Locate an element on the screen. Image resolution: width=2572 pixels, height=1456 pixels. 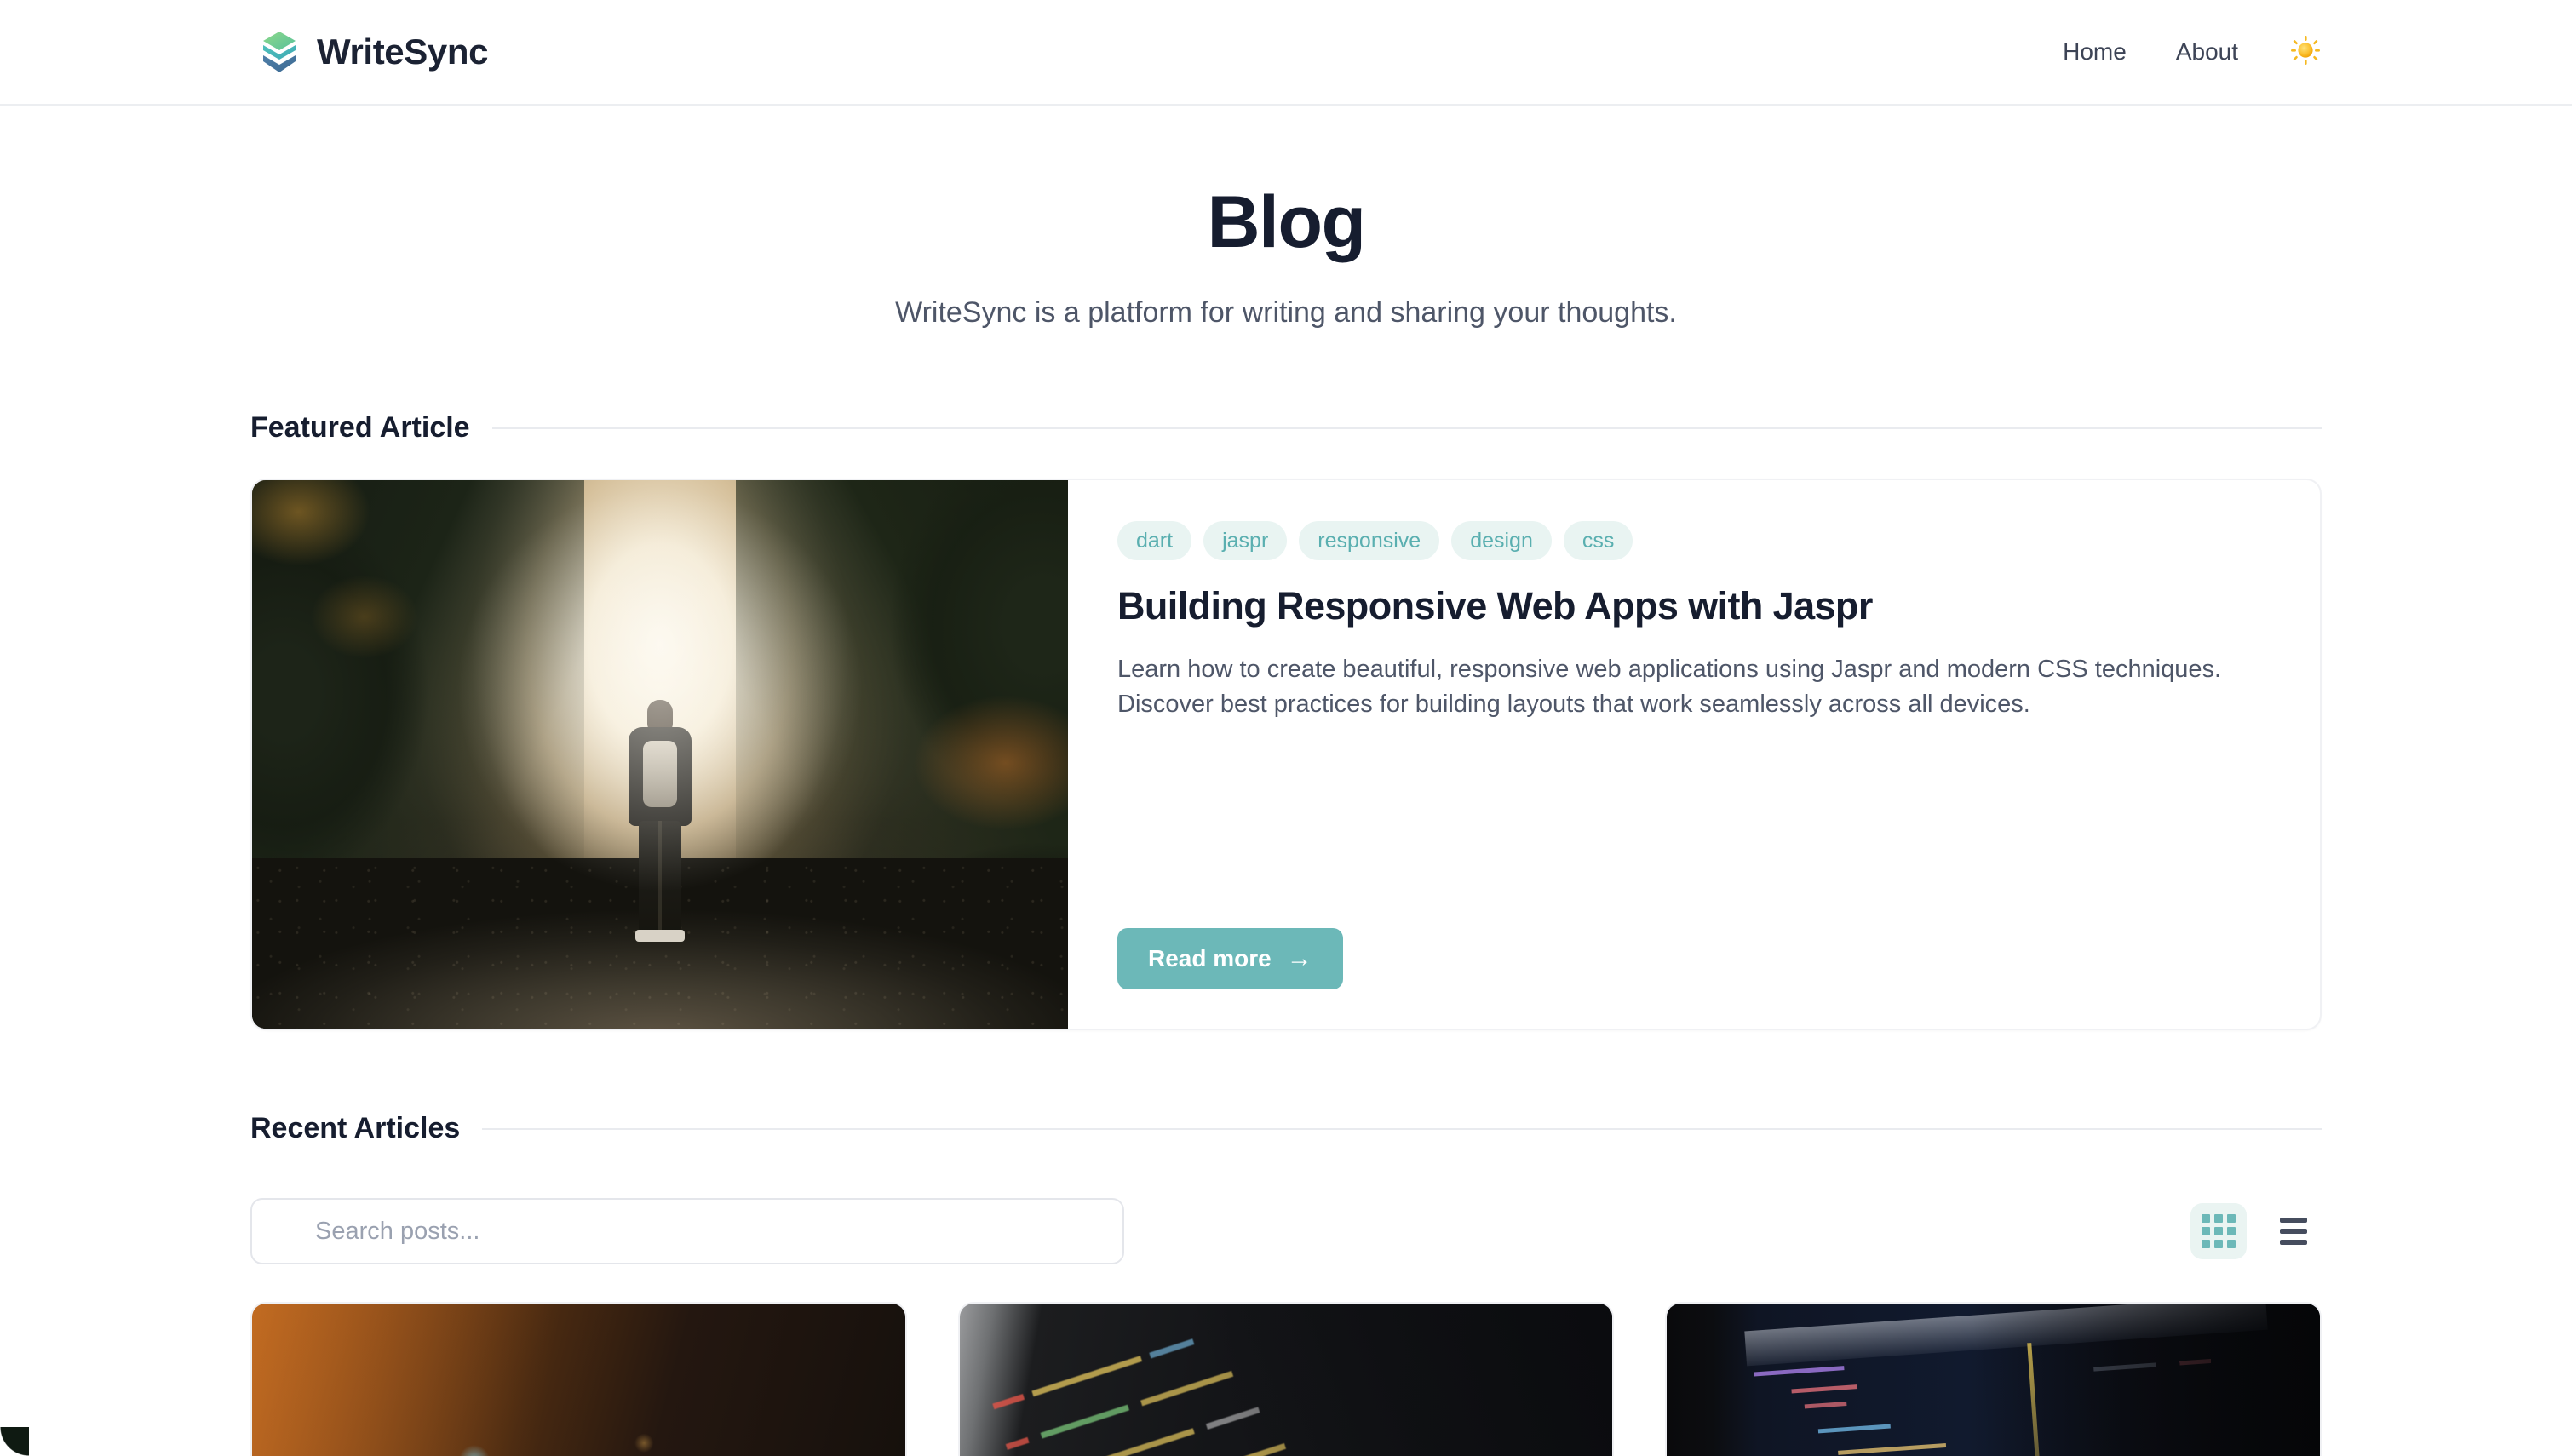
read-more-button: Read more → is located at coordinates (1230, 959).